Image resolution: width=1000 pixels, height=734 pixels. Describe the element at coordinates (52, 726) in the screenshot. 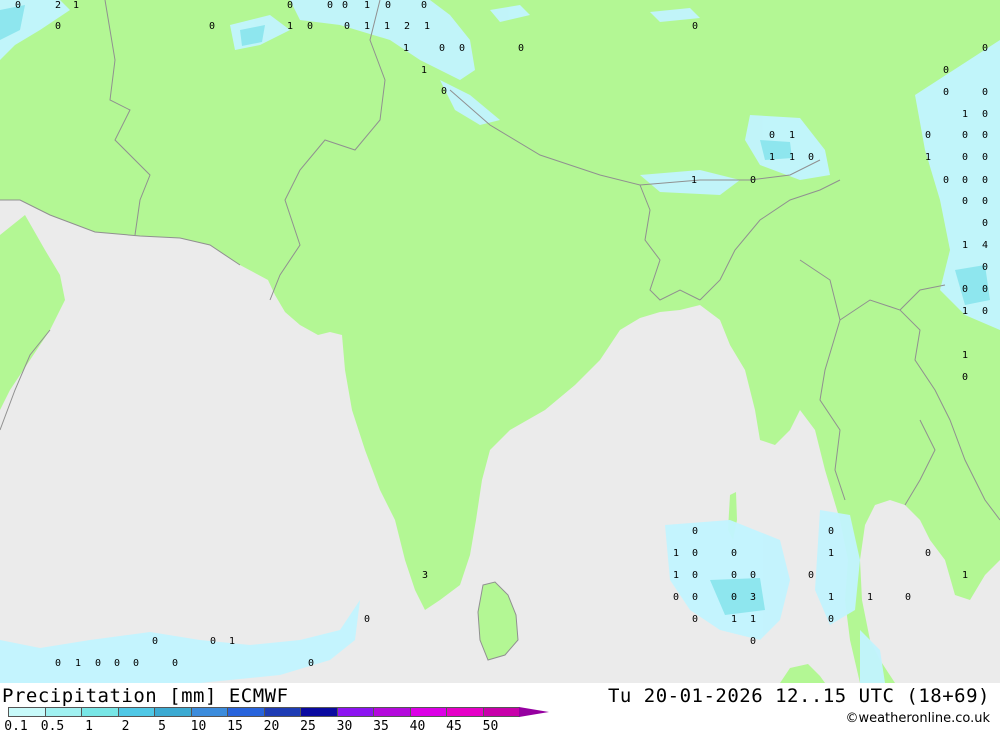

I see `legend-tick: 0.5` at that location.